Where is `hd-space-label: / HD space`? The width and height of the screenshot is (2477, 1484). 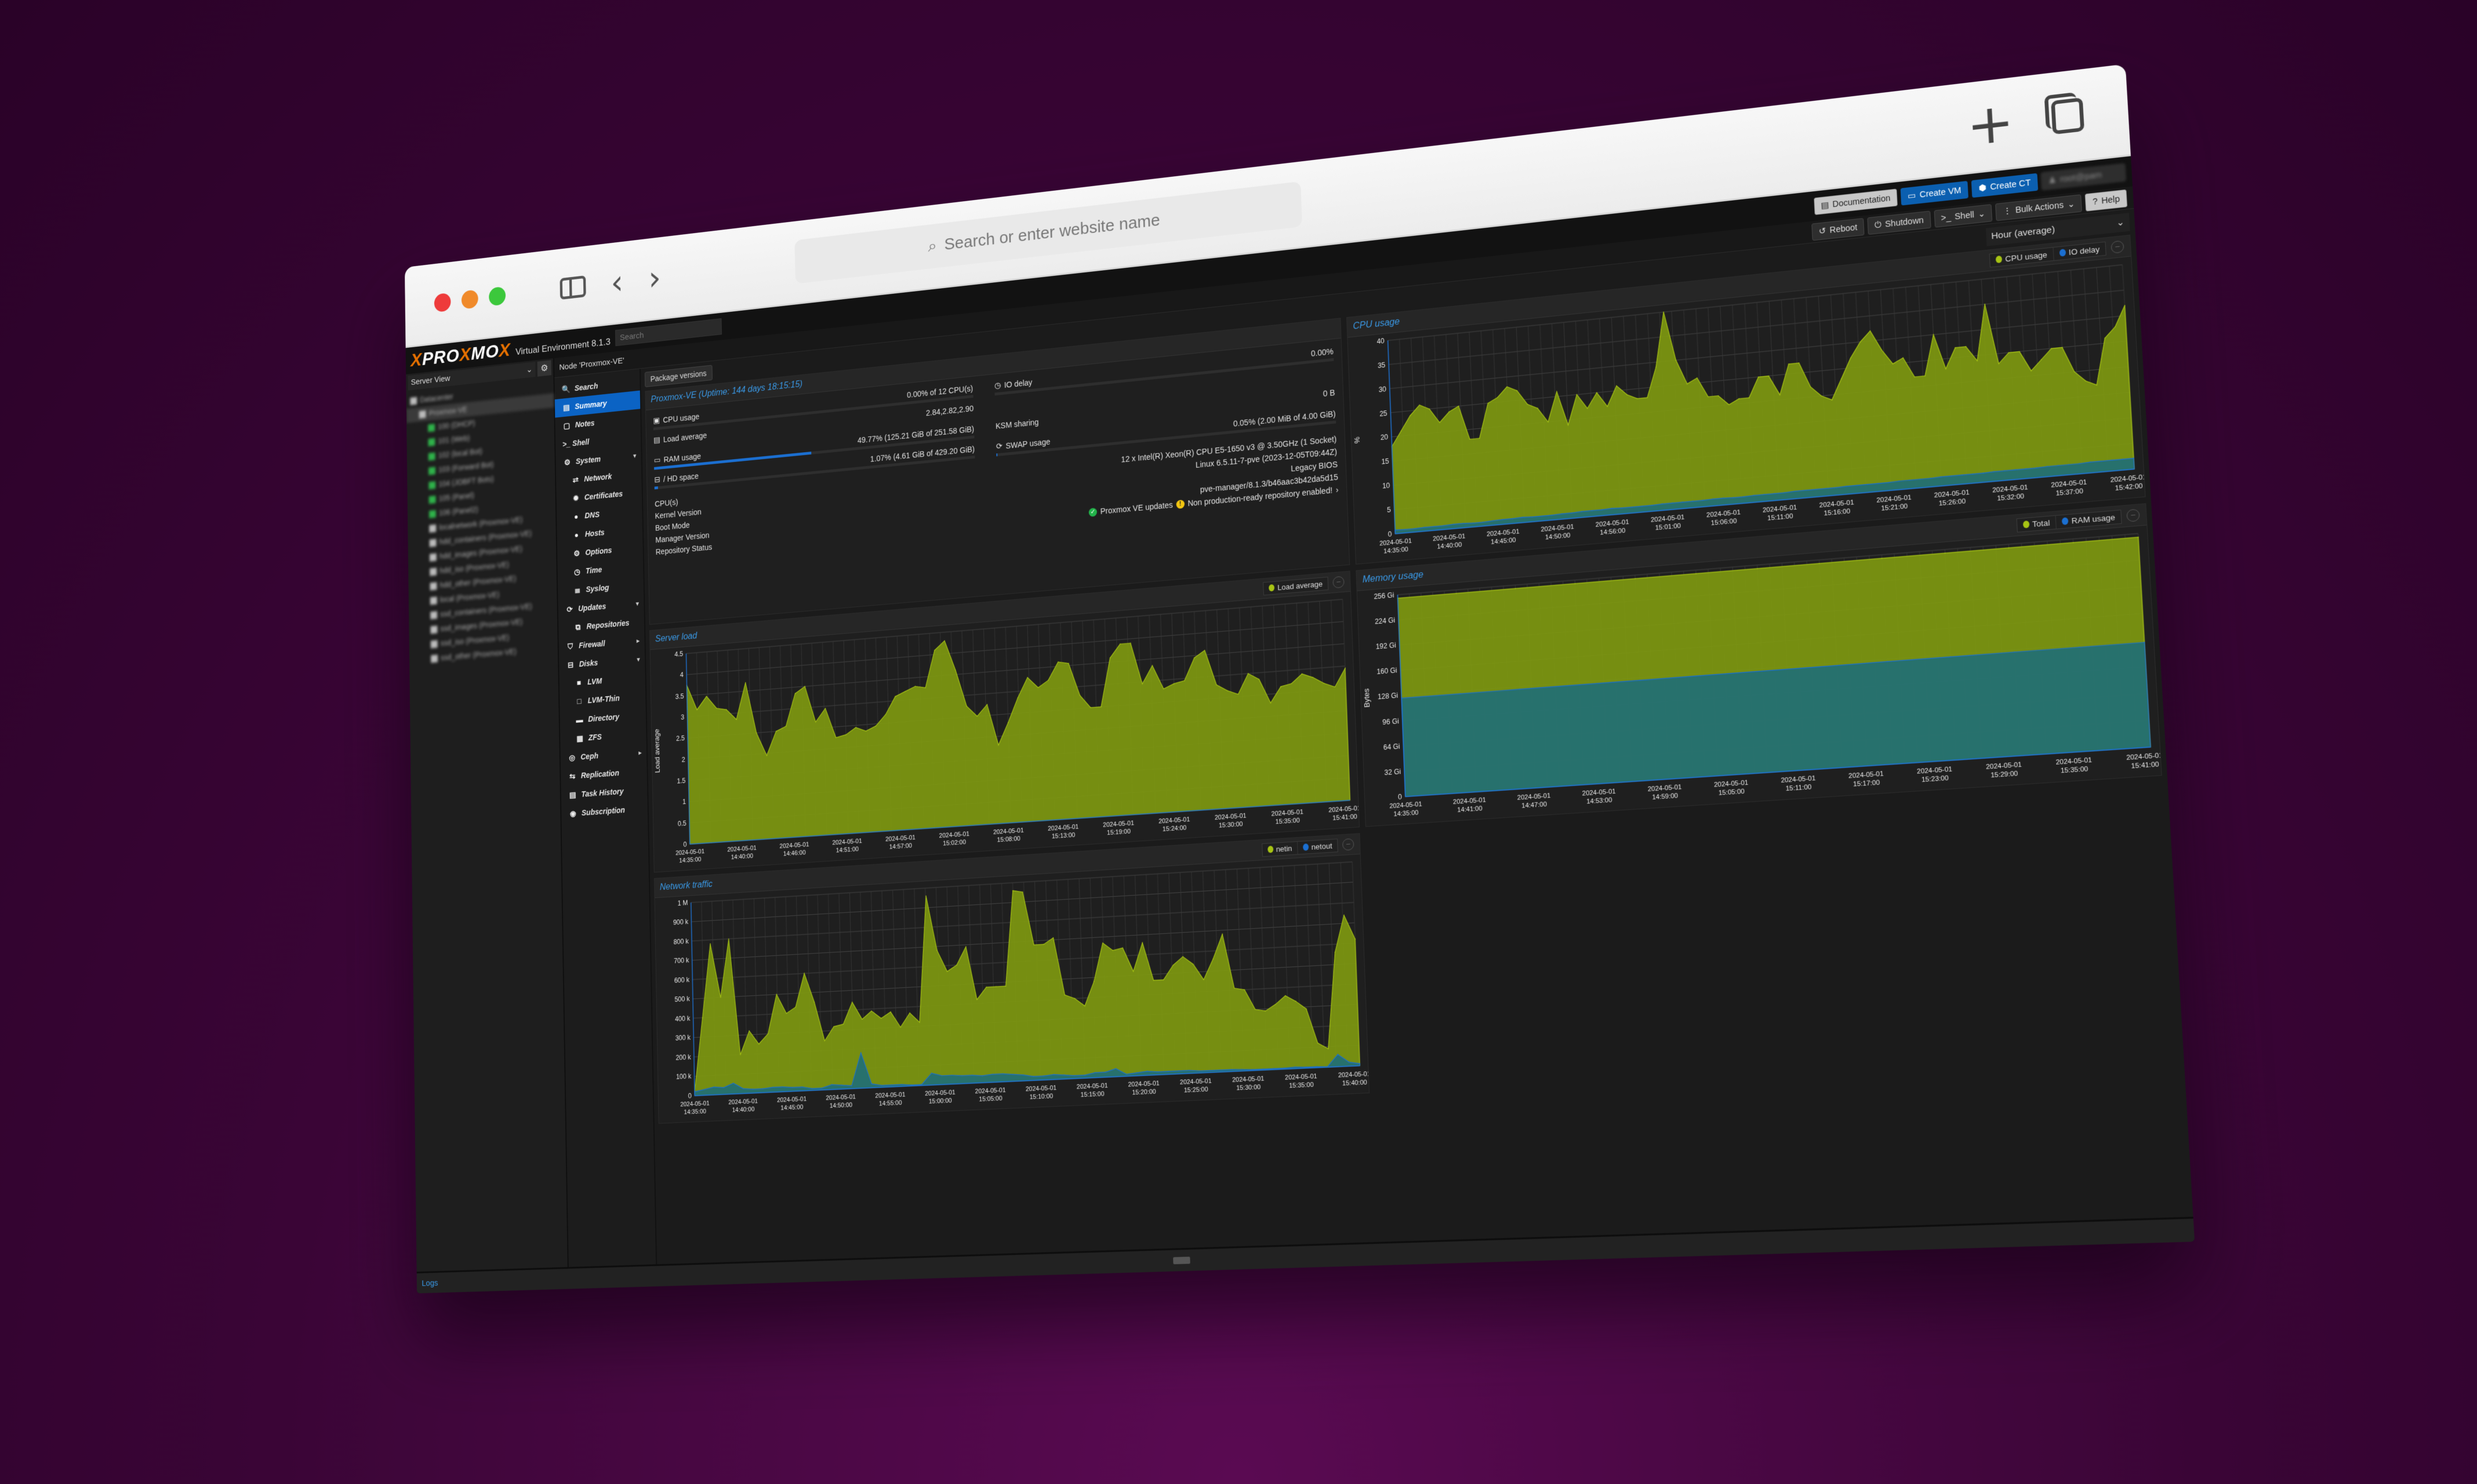 hd-space-label: / HD space is located at coordinates (681, 477).